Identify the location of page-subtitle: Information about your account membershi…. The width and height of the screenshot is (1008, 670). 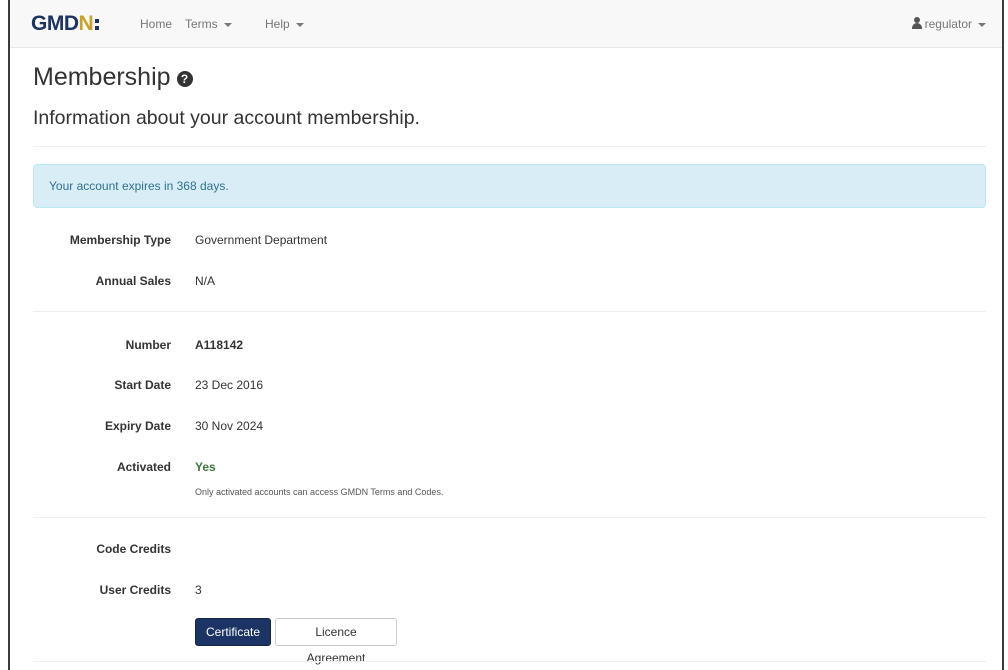
(226, 118).